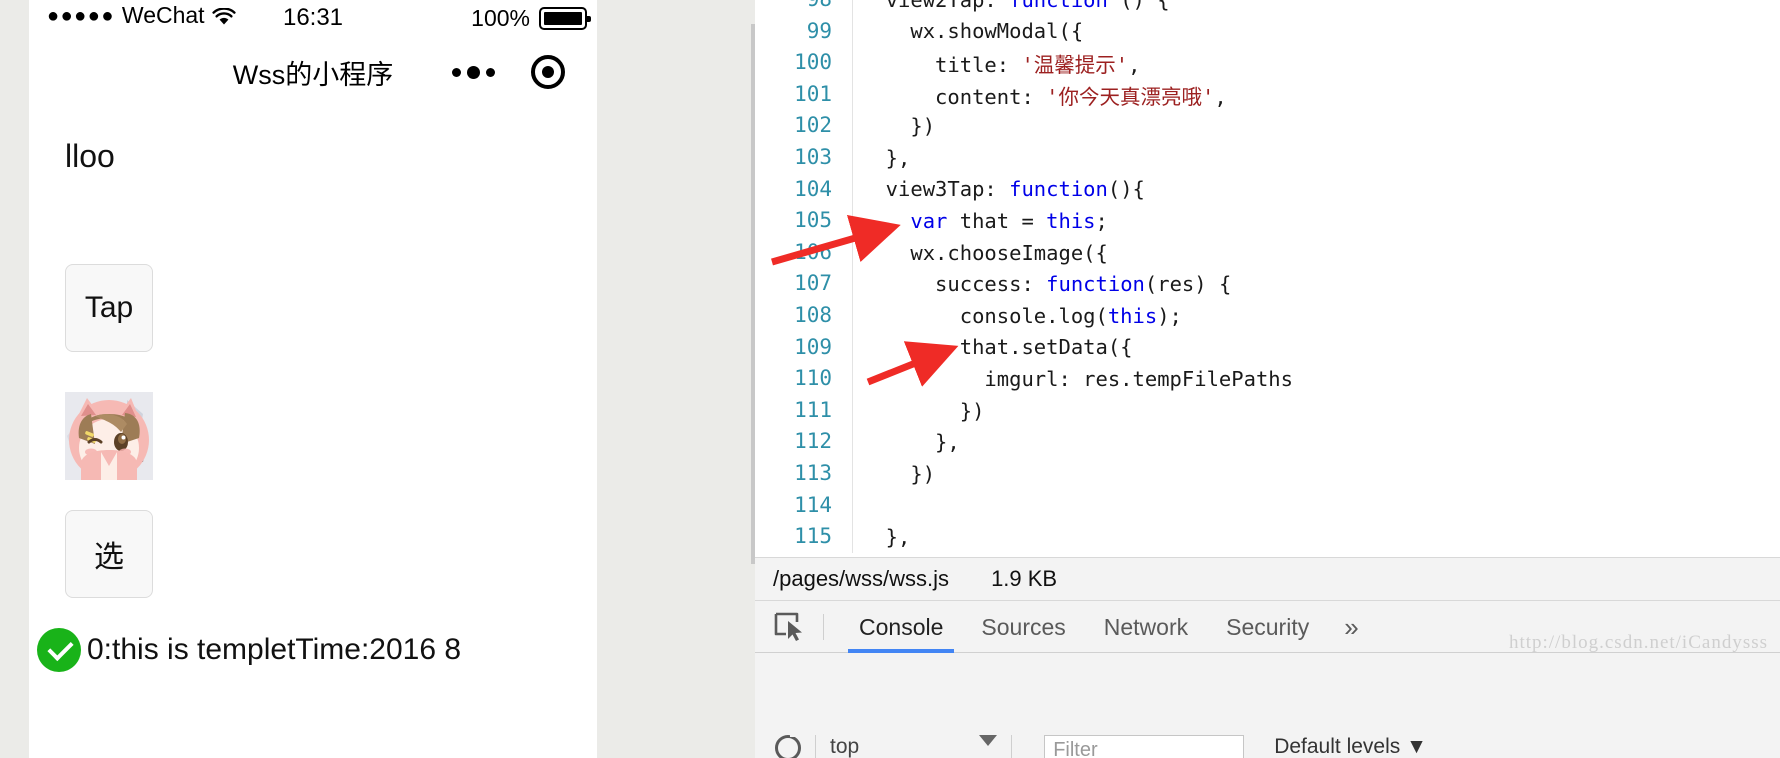 Image resolution: width=1780 pixels, height=758 pixels. I want to click on code-text: success: function(res) {, so click(1042, 284).